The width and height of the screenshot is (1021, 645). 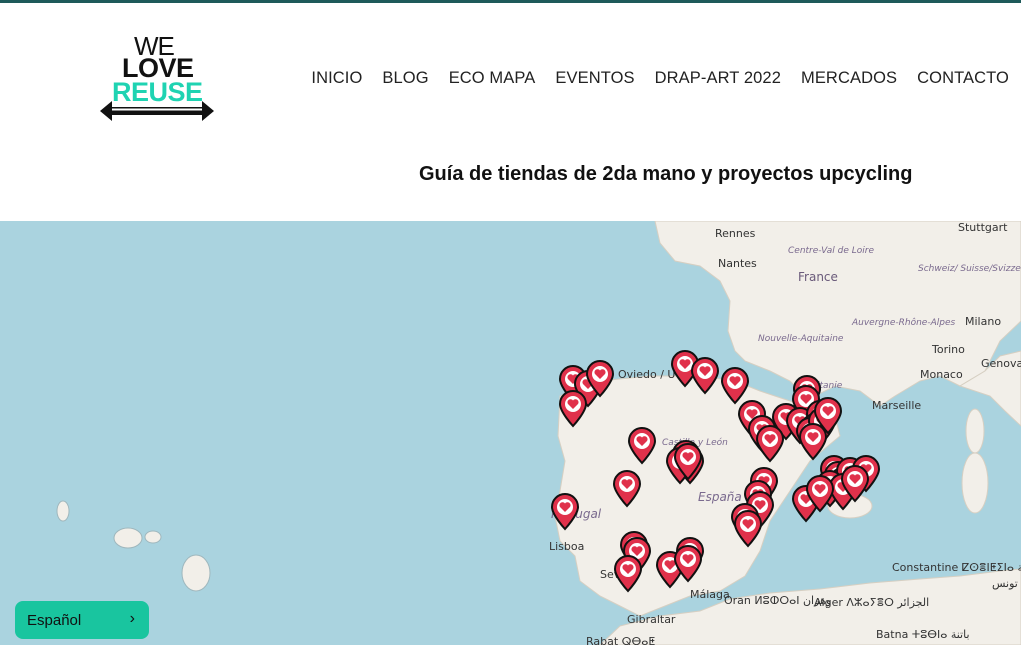 I want to click on map-label-gibraltar: Gibraltar, so click(x=651, y=619).